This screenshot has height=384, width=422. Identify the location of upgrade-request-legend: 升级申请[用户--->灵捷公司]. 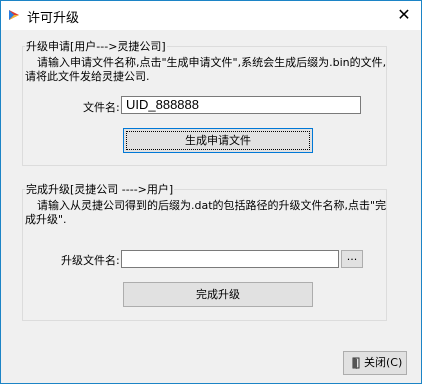
(96, 46).